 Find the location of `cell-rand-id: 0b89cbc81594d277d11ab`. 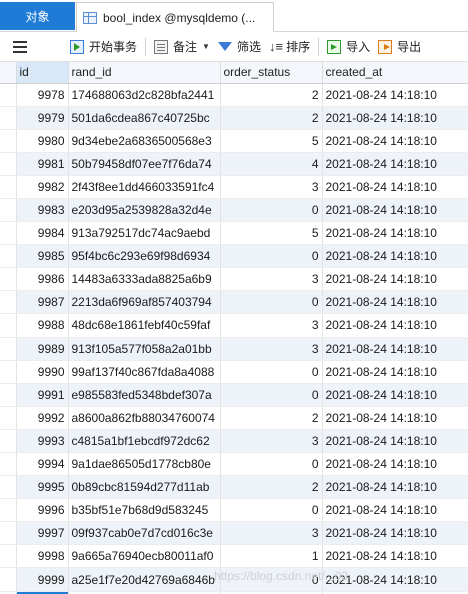

cell-rand-id: 0b89cbc81594d277d11ab is located at coordinates (144, 487).